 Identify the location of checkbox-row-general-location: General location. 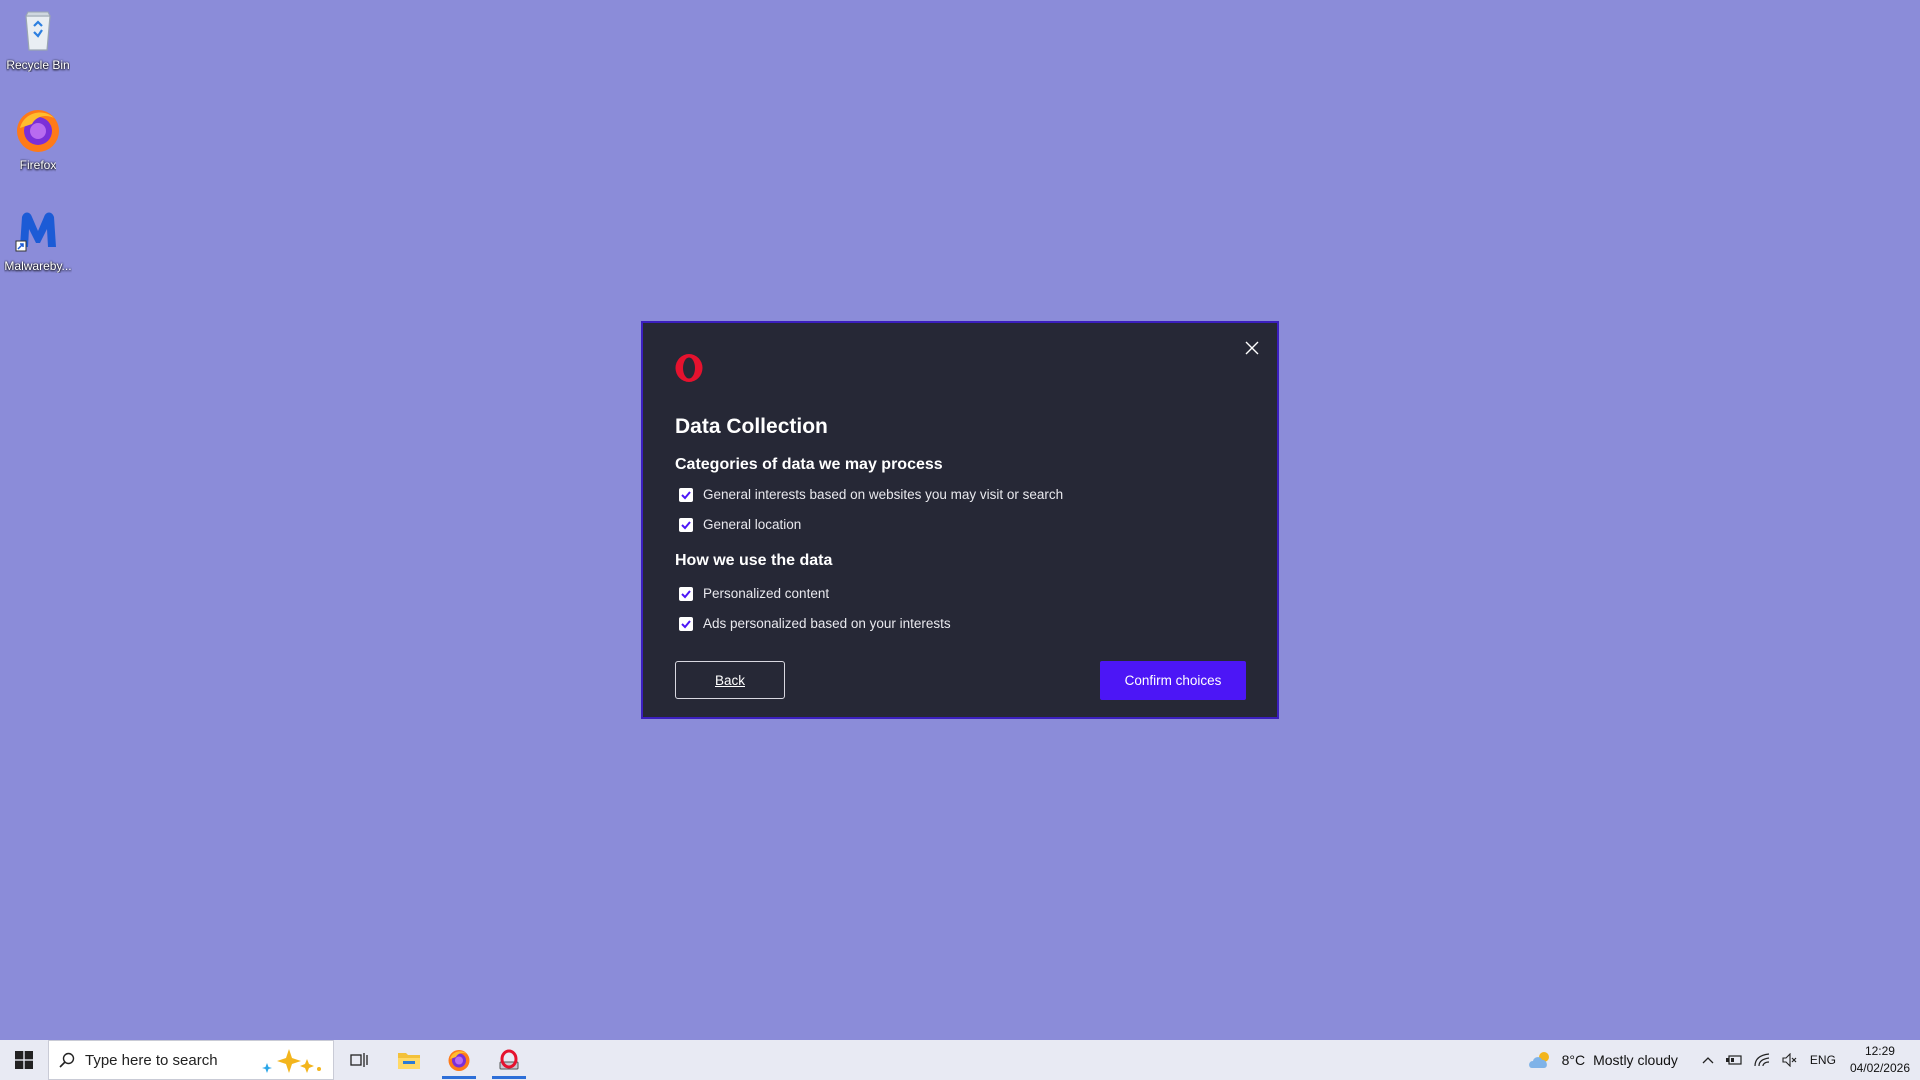
(740, 524).